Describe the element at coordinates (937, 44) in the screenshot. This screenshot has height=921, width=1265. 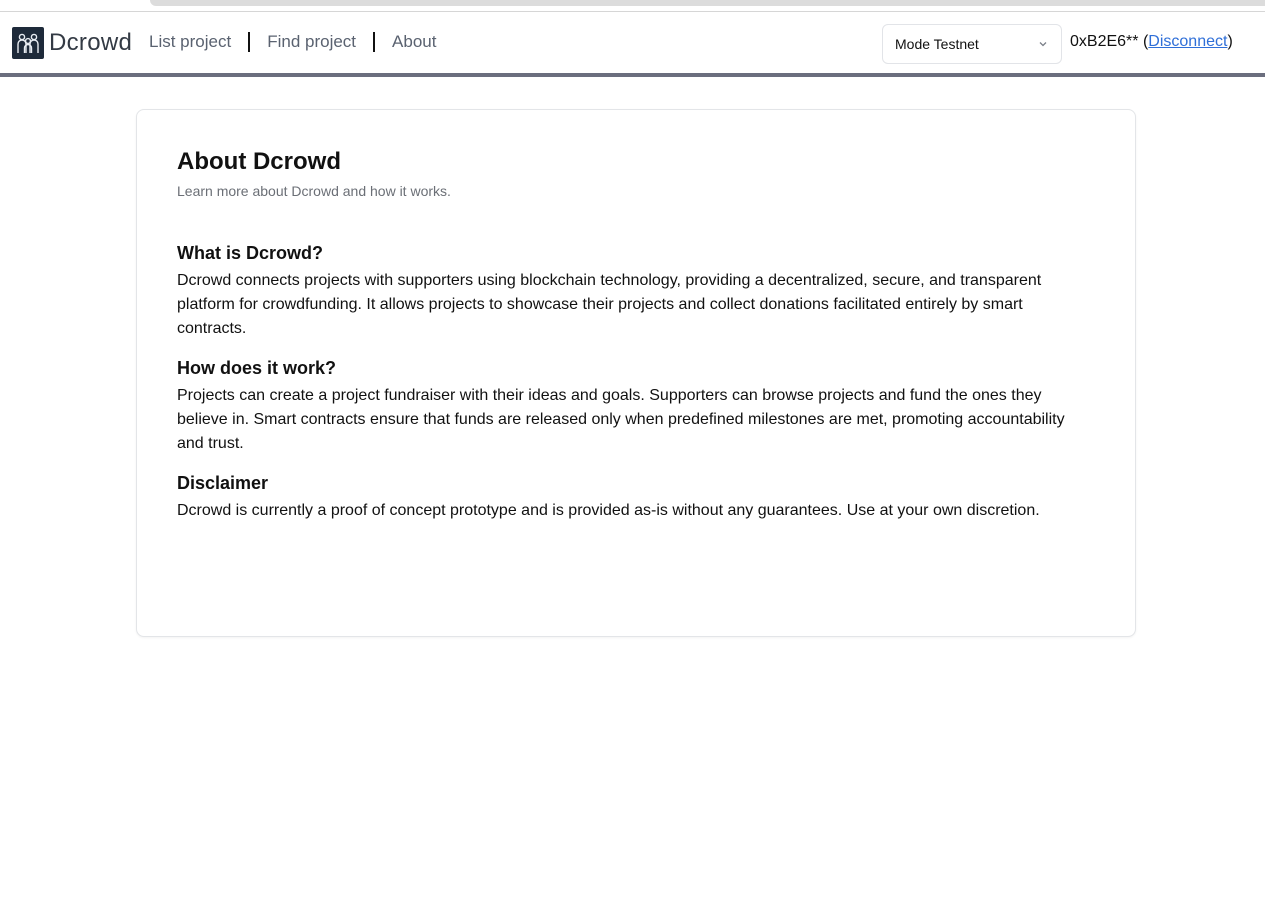
I see `network-select-value: Mode Testnet` at that location.